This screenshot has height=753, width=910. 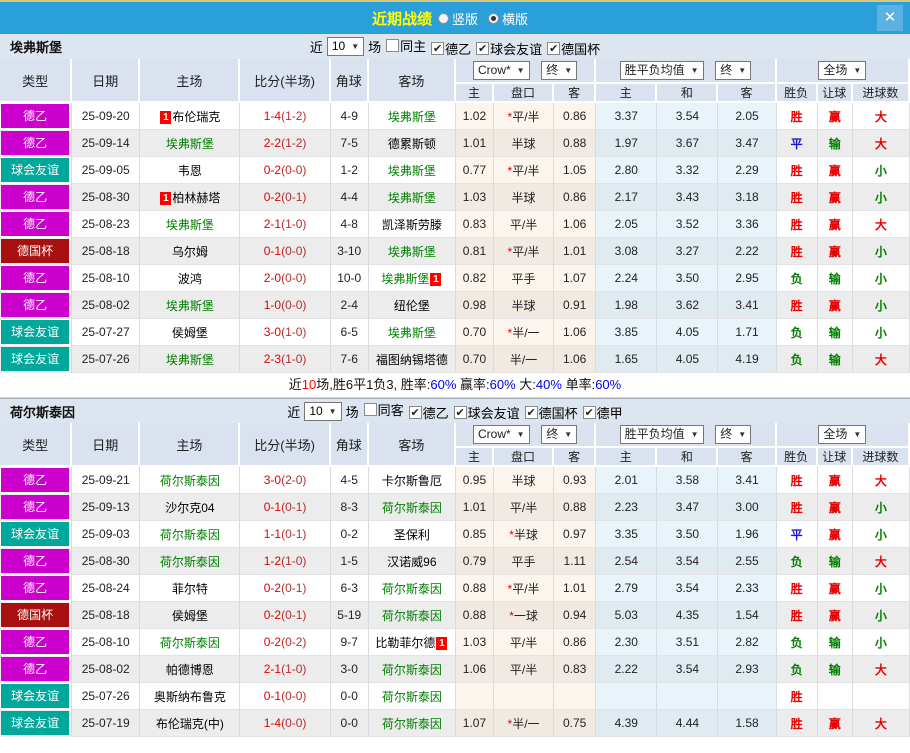 I want to click on result-wdl: 负, so click(x=797, y=278).